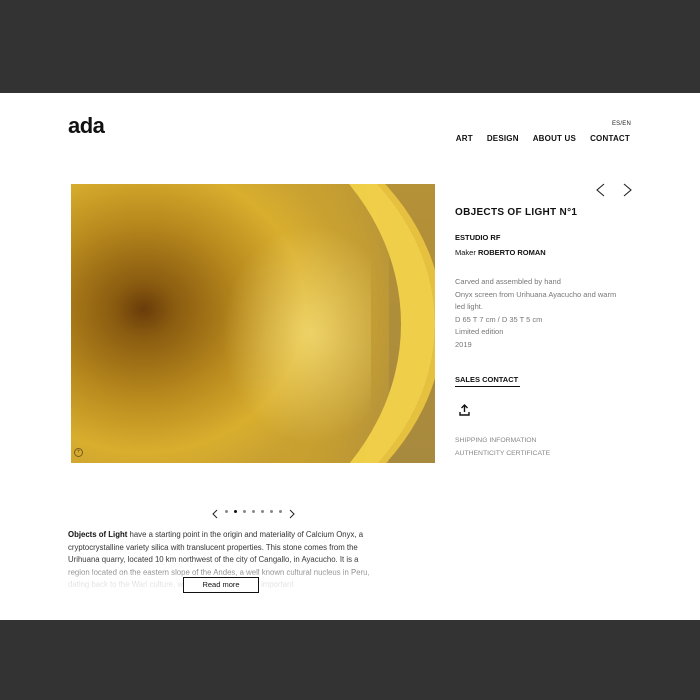 This screenshot has height=700, width=700. Describe the element at coordinates (296, 334) in the screenshot. I see `light-glow` at that location.